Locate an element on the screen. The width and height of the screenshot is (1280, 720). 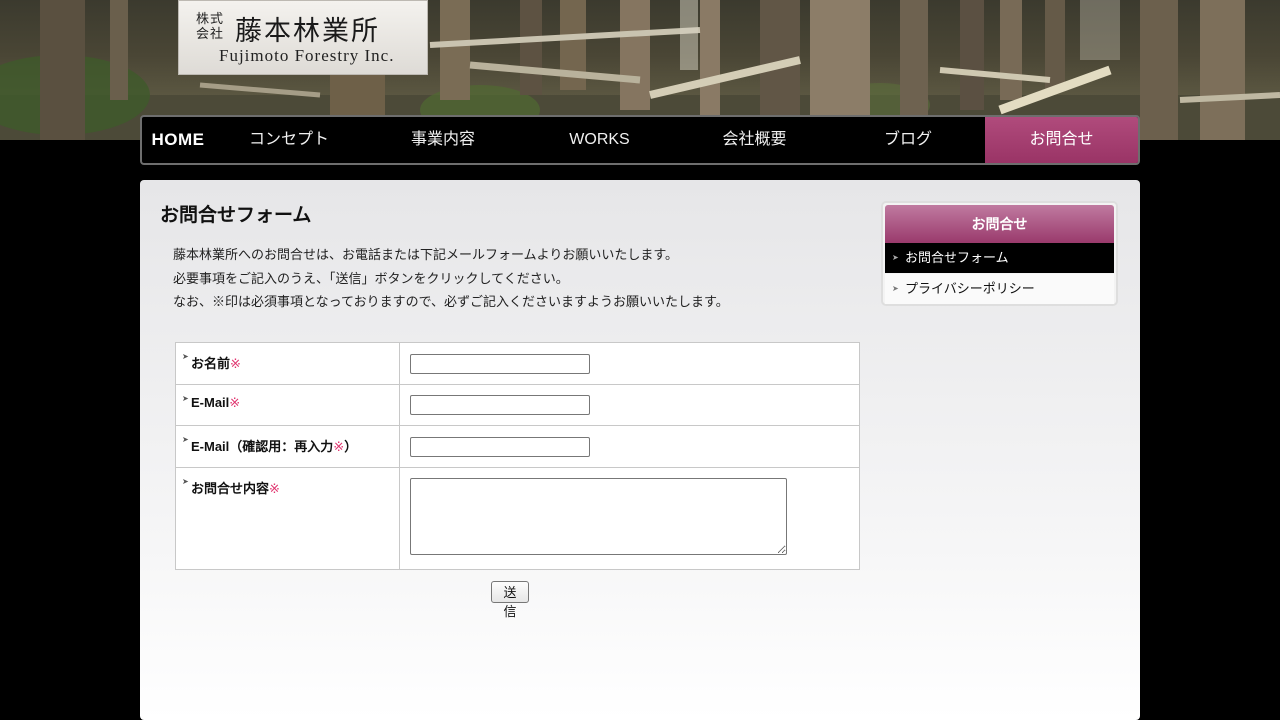
nav-home: HOME is located at coordinates (178, 140).